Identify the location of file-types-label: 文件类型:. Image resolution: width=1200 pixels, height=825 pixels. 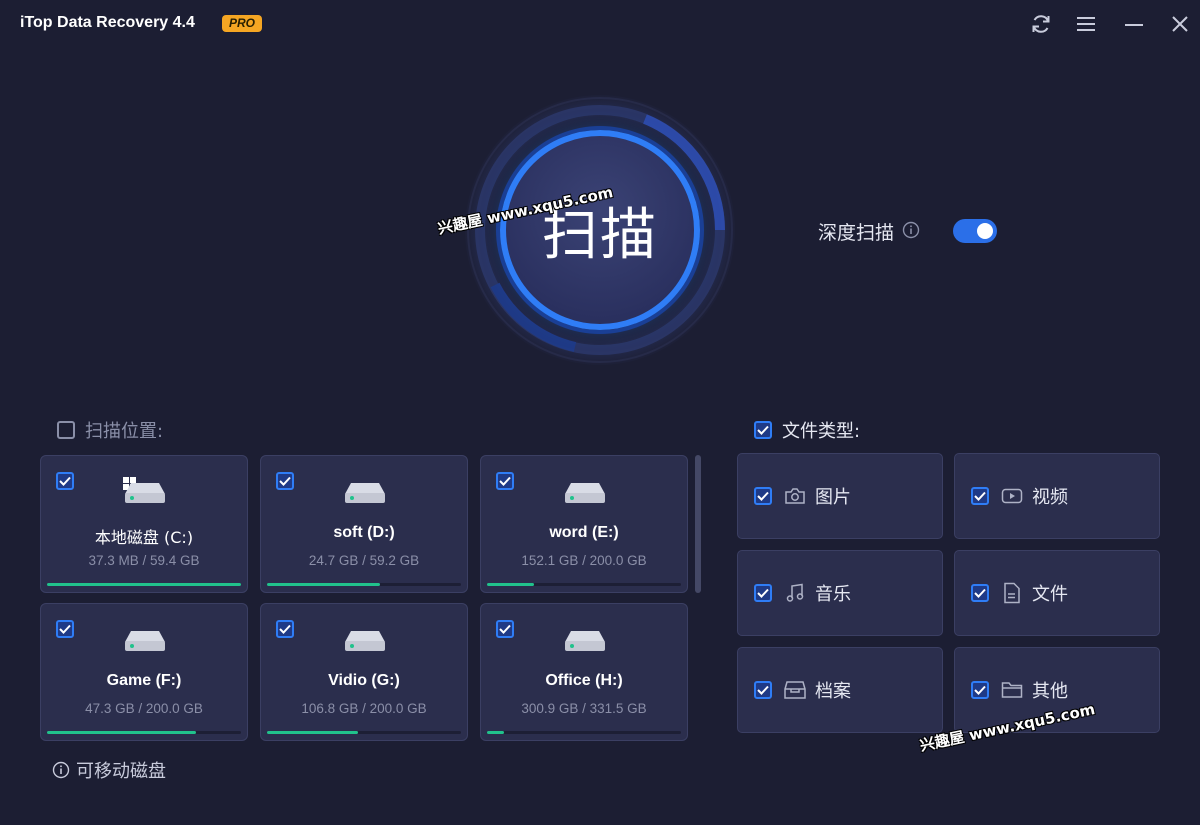
(821, 431).